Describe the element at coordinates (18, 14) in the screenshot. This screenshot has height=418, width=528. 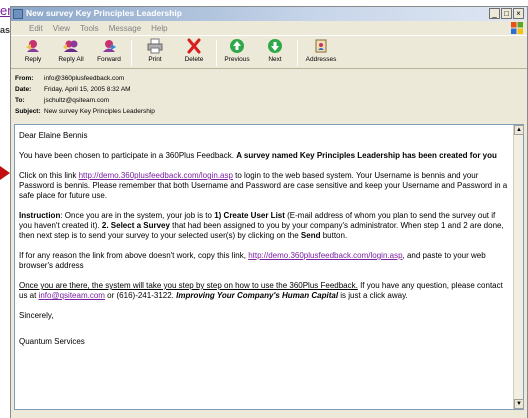
I see `envelope-icon` at that location.